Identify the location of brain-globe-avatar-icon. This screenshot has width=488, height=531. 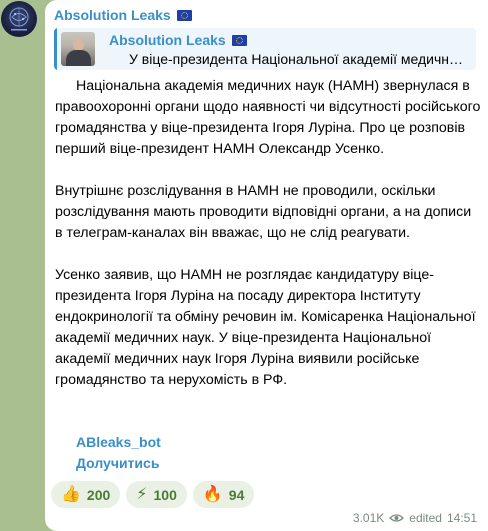
(19, 19).